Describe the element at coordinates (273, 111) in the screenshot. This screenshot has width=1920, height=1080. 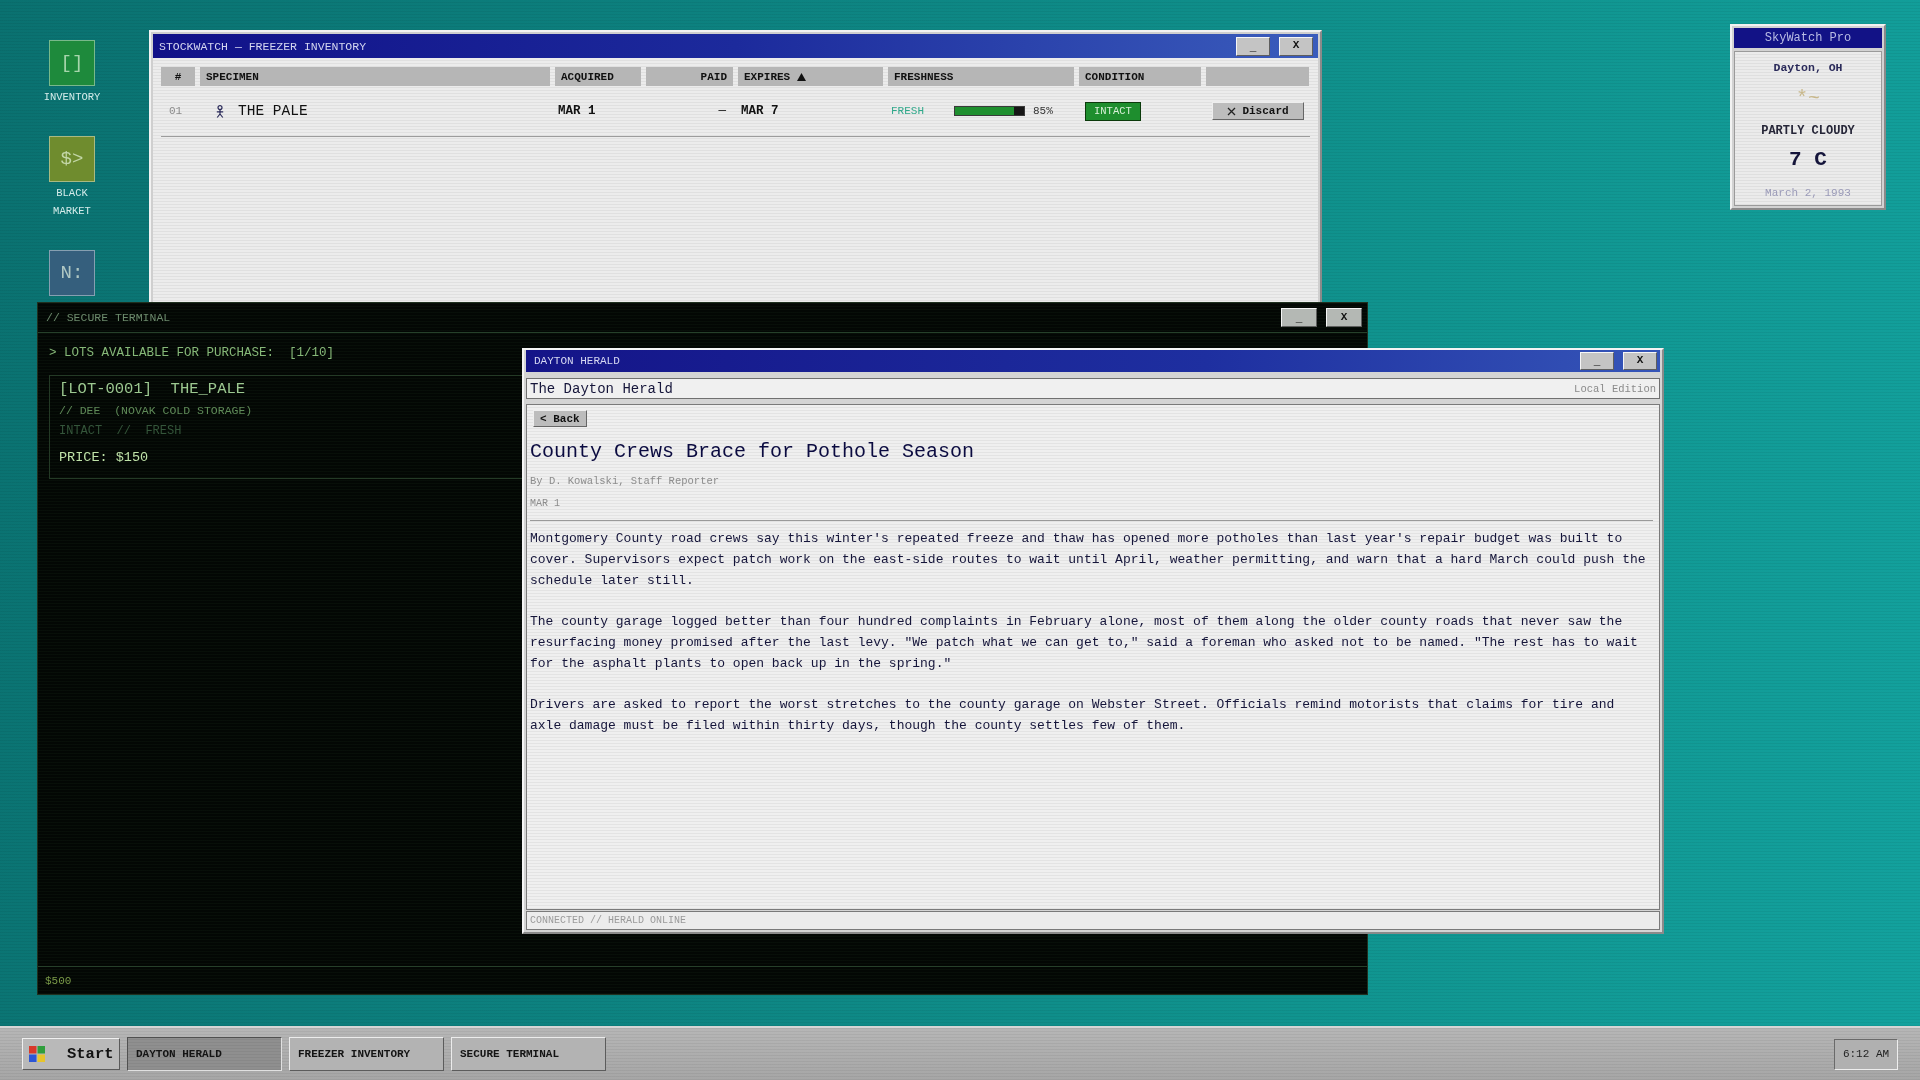
I see `table-cell: THE PALE` at that location.